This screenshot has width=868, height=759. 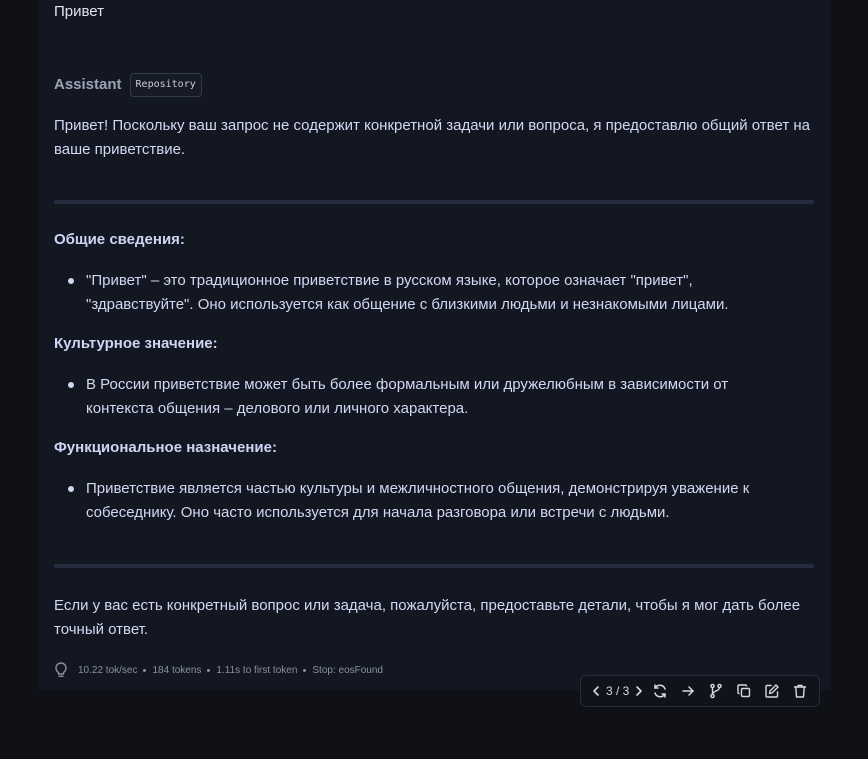 What do you see at coordinates (177, 670) in the screenshot?
I see `token-count: 184 tokens` at bounding box center [177, 670].